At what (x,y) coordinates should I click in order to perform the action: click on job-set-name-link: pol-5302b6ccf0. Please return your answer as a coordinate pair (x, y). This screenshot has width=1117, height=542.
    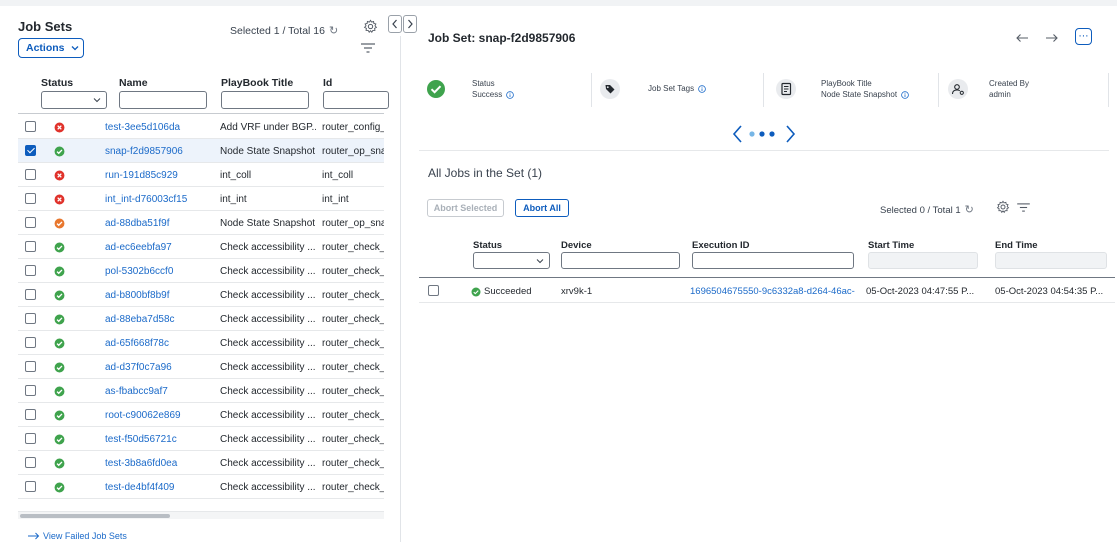
    Looking at the image, I should click on (139, 271).